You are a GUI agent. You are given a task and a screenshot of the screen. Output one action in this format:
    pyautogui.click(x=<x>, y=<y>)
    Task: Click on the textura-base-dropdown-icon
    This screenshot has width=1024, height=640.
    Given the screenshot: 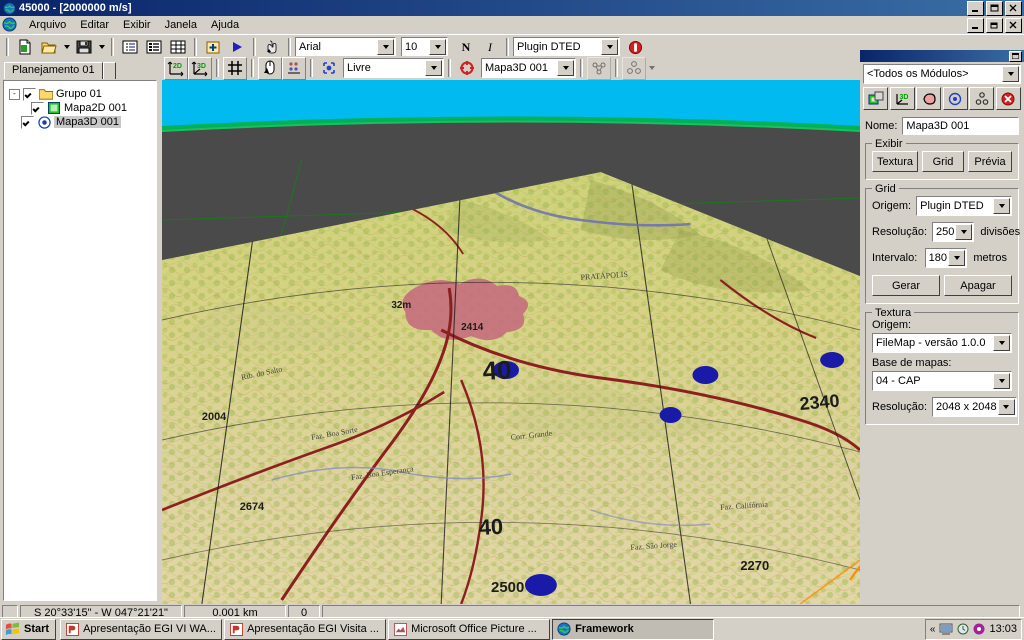 What is the action you would take?
    pyautogui.click(x=1001, y=381)
    